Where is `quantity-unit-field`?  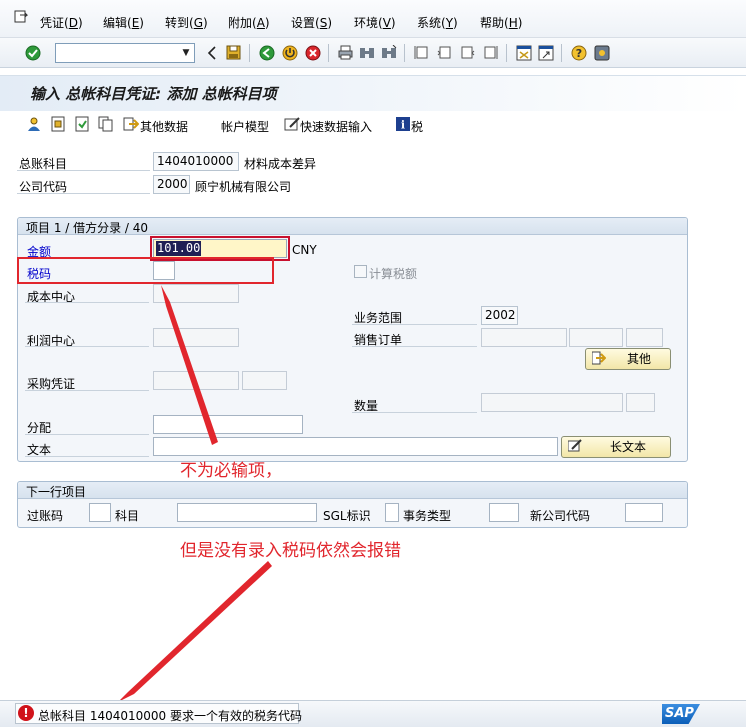 quantity-unit-field is located at coordinates (640, 402).